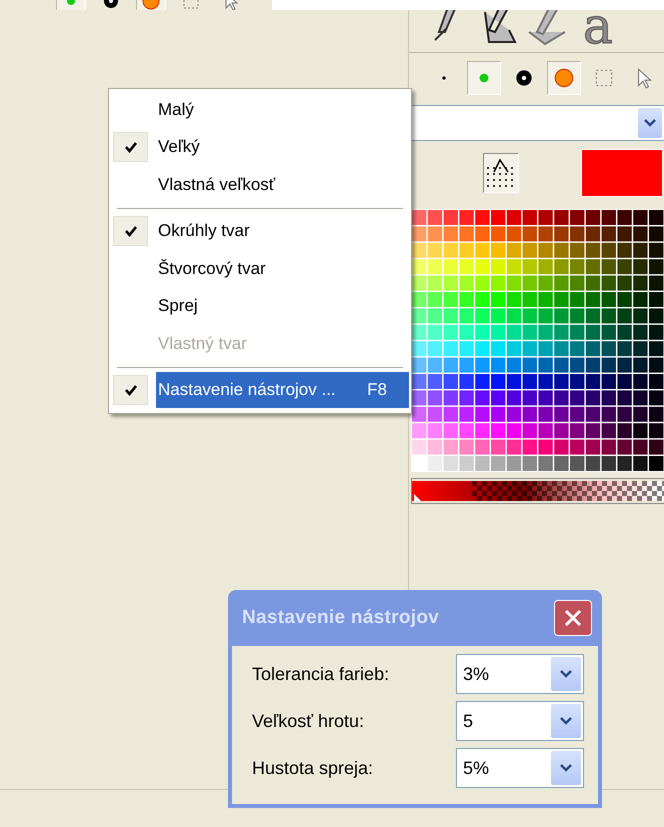 This screenshot has height=827, width=664. Describe the element at coordinates (341, 618) in the screenshot. I see `dialog-title: Nastavenie nástrojov` at that location.